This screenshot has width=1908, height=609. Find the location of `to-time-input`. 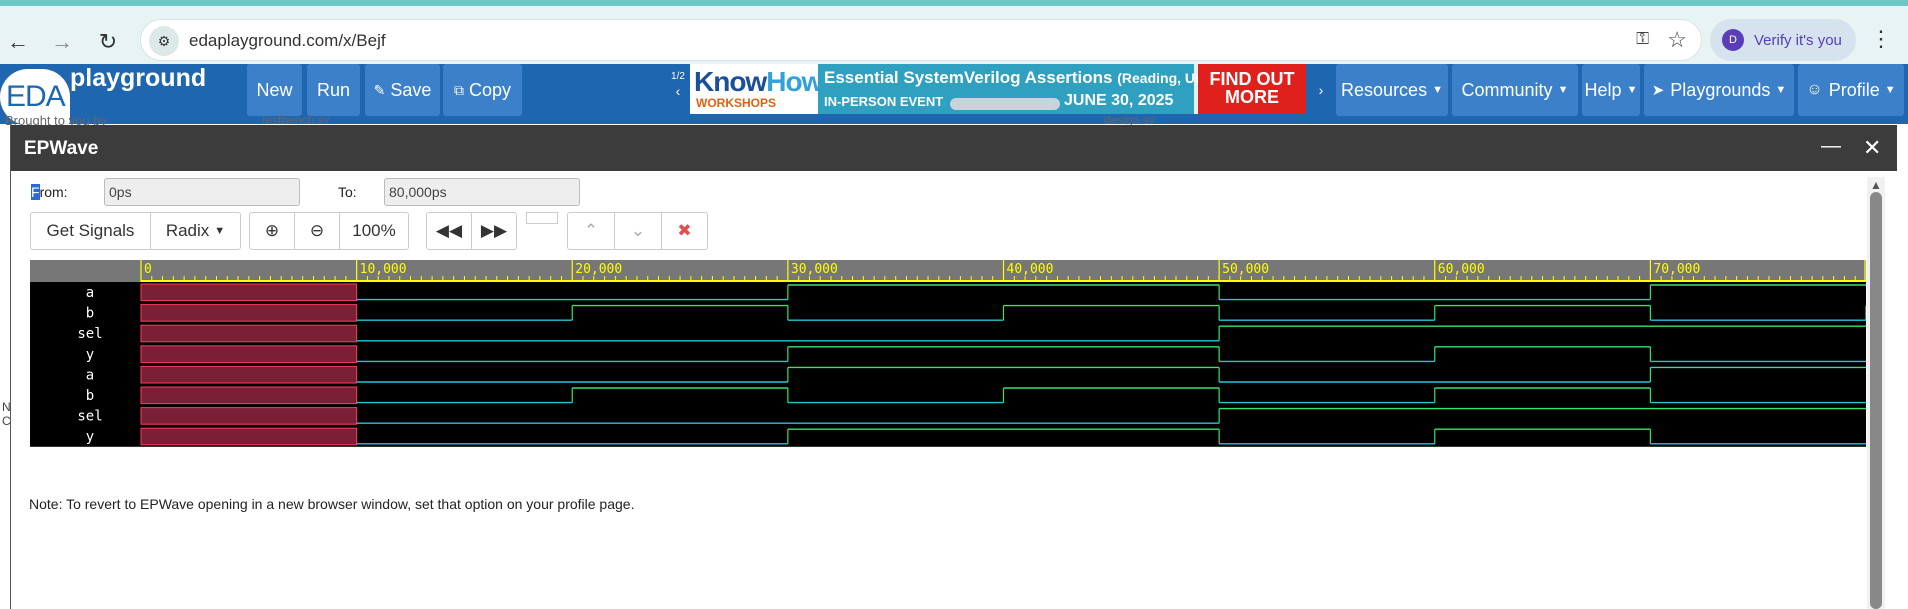

to-time-input is located at coordinates (482, 192).